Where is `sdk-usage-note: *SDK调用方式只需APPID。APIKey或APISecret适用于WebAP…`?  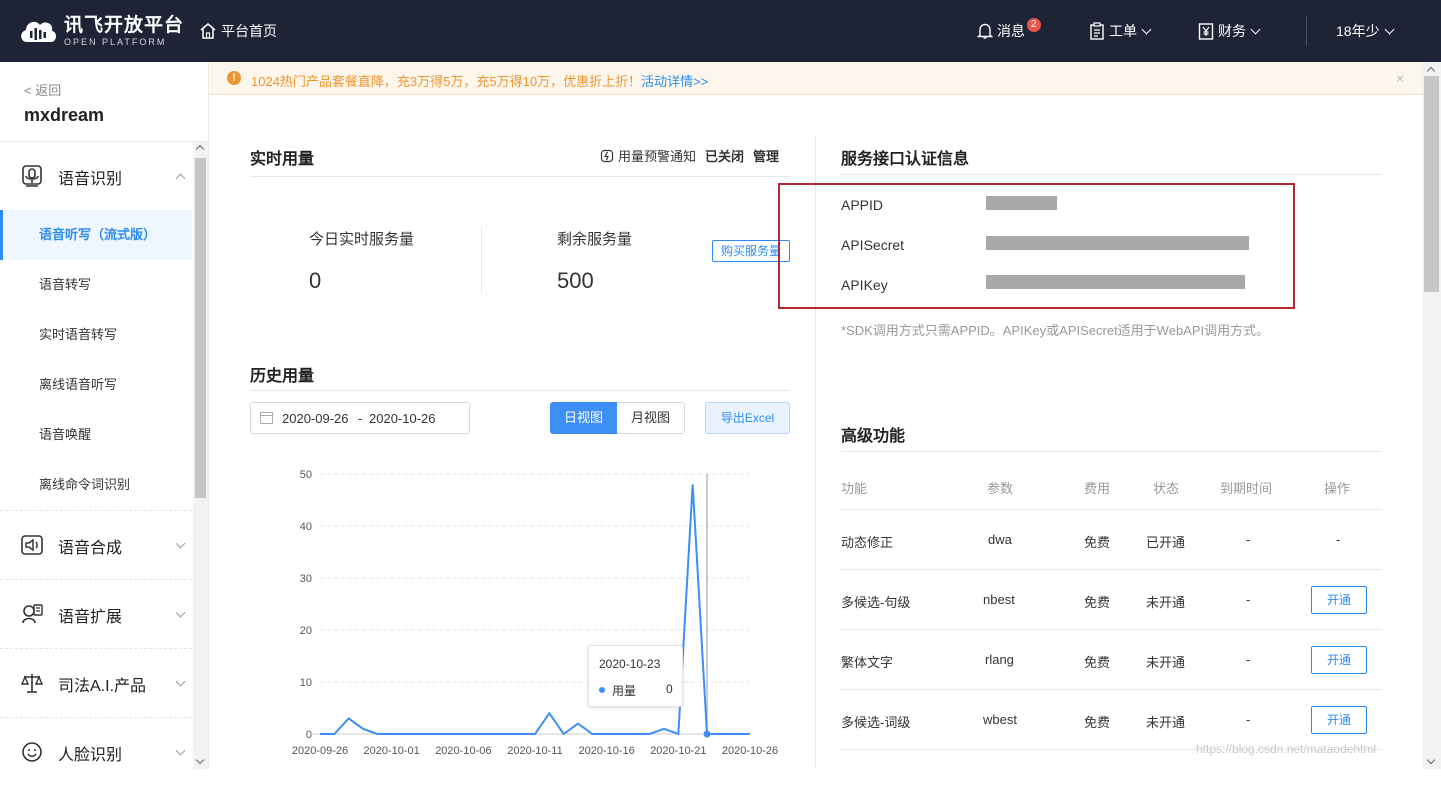
sdk-usage-note: *SDK调用方式只需APPID。APIKey或APISecret适用于WebAP… is located at coordinates (1055, 330).